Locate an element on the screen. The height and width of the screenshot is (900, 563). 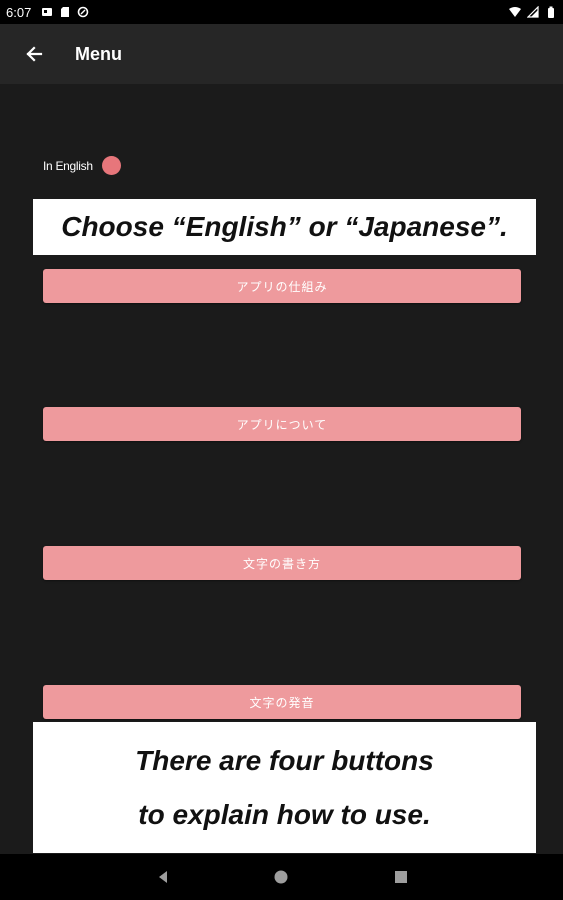
how-to-write-button: 文字の書き方 is located at coordinates (282, 563).